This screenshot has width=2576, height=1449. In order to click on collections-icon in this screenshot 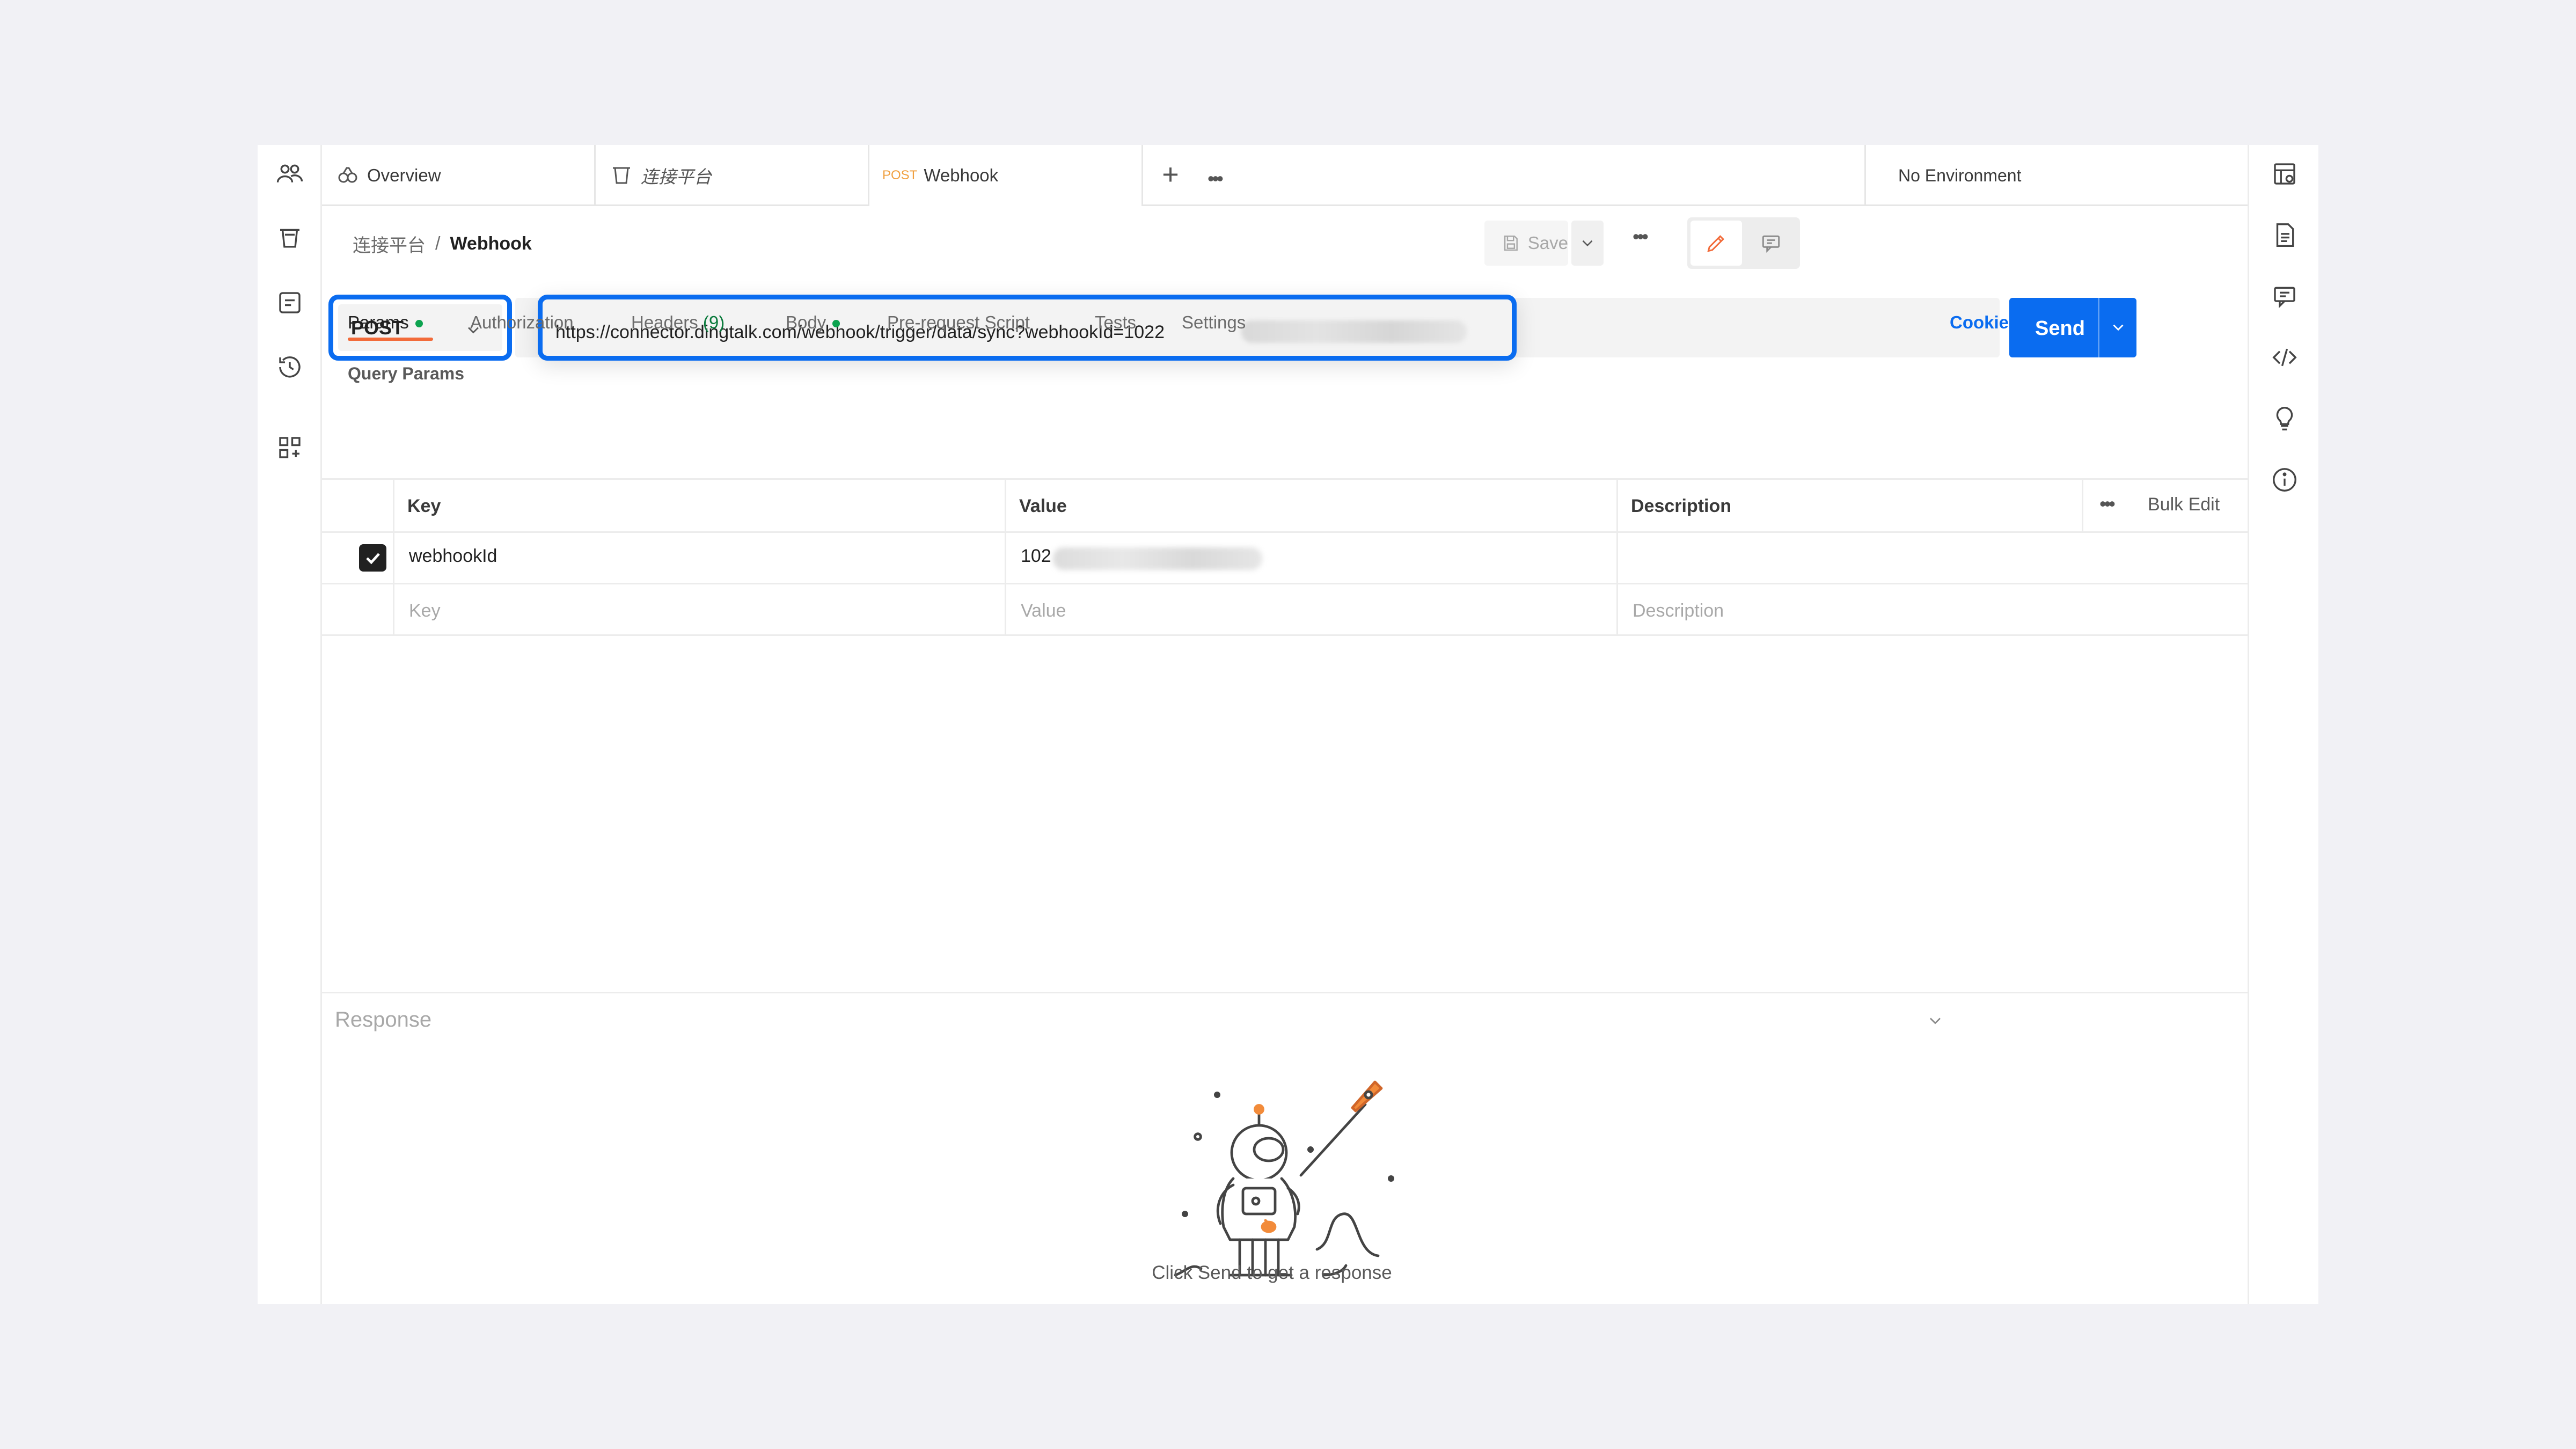, I will do `click(290, 238)`.